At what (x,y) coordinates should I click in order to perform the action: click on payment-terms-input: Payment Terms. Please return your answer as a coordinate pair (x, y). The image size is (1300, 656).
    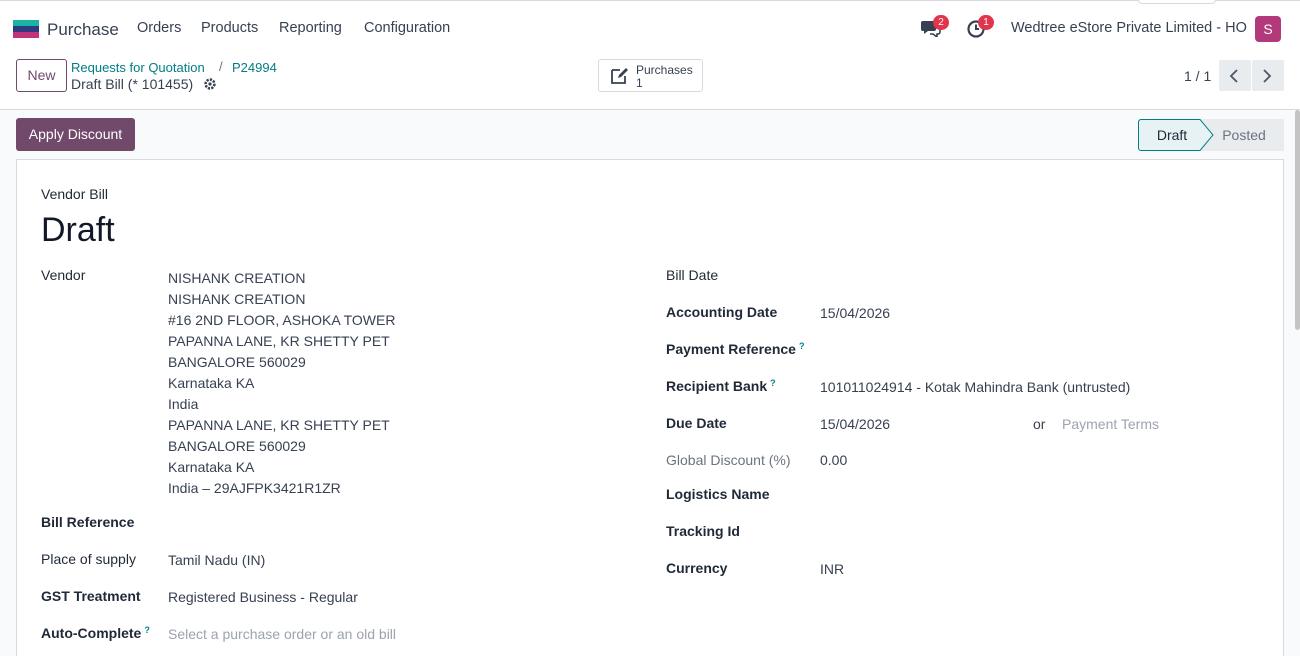
    Looking at the image, I should click on (1110, 424).